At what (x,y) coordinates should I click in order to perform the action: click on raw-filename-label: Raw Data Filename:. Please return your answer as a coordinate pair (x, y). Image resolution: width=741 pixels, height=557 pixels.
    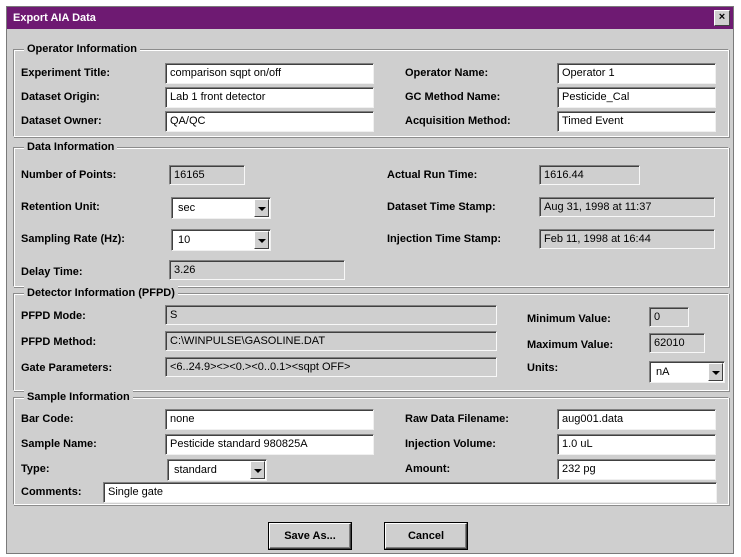
    Looking at the image, I should click on (457, 419).